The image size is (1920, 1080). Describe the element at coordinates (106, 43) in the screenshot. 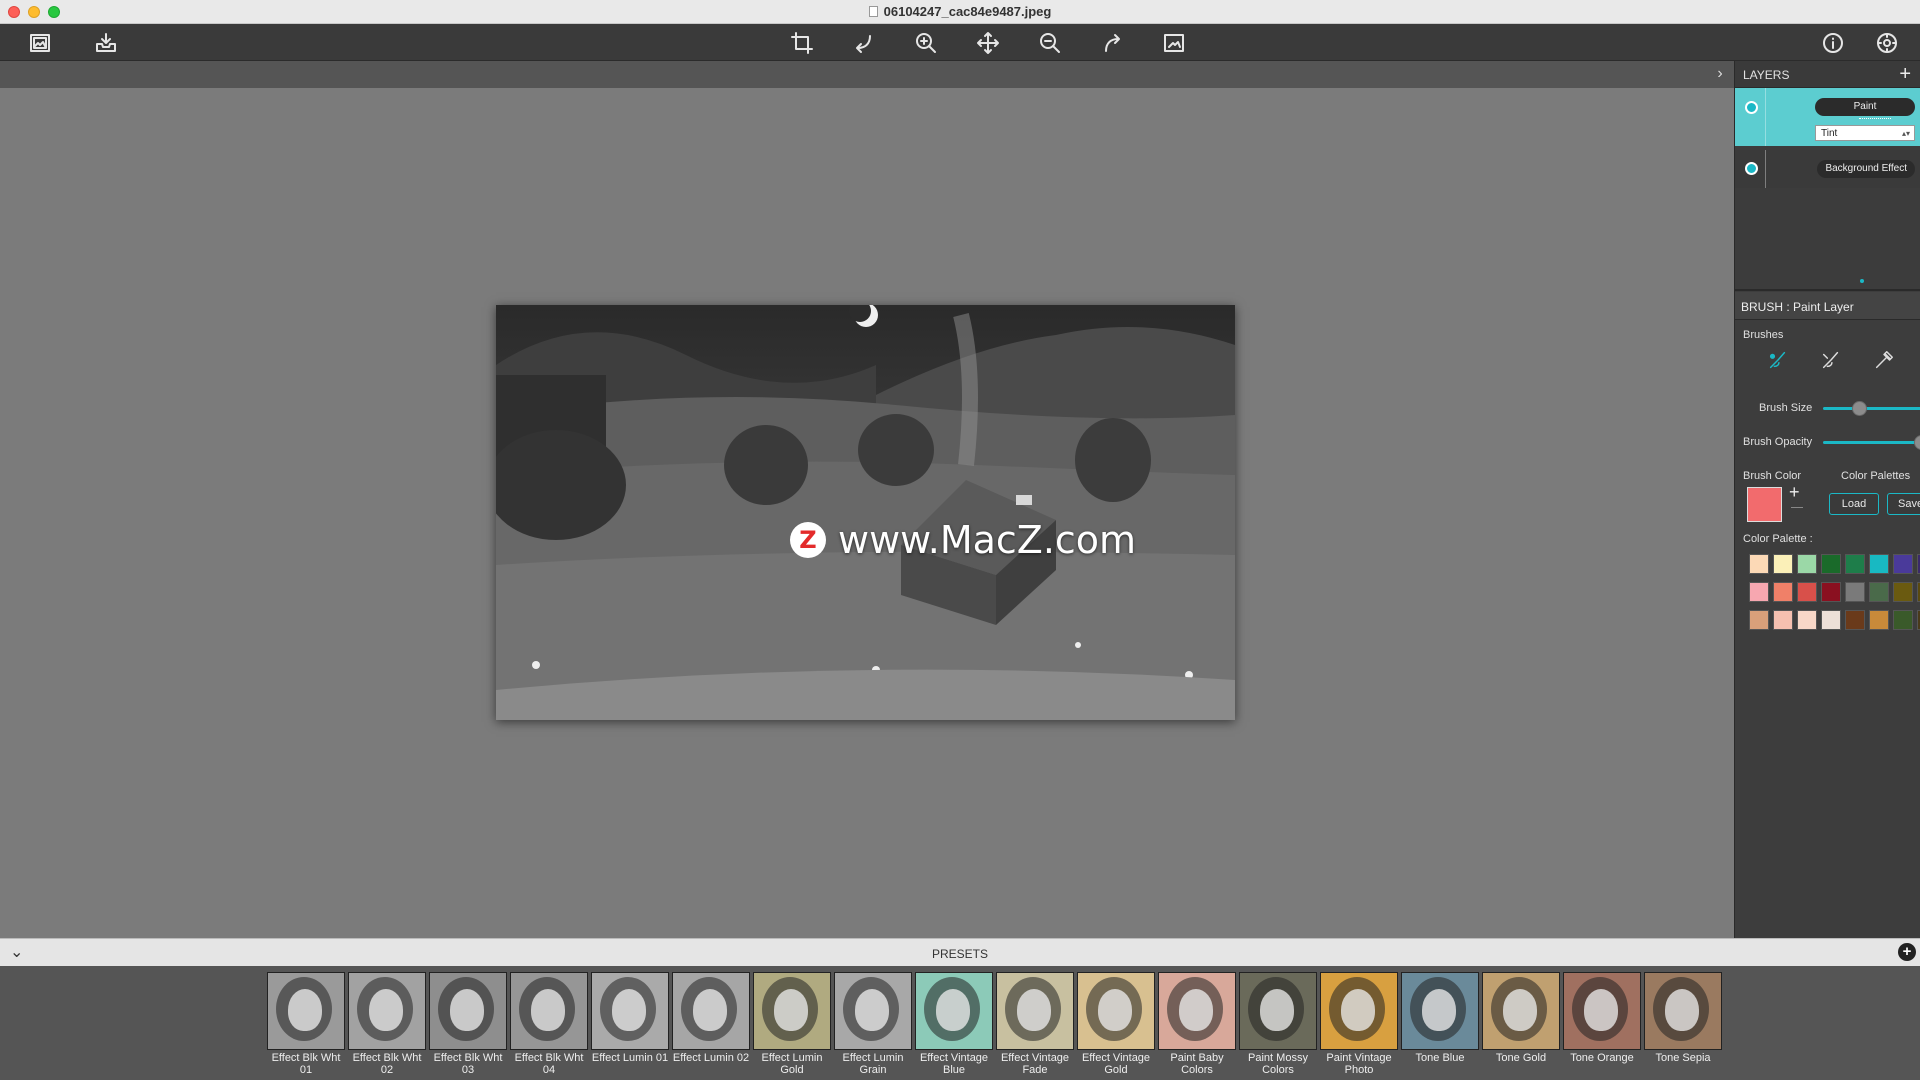

I see `export-button` at that location.